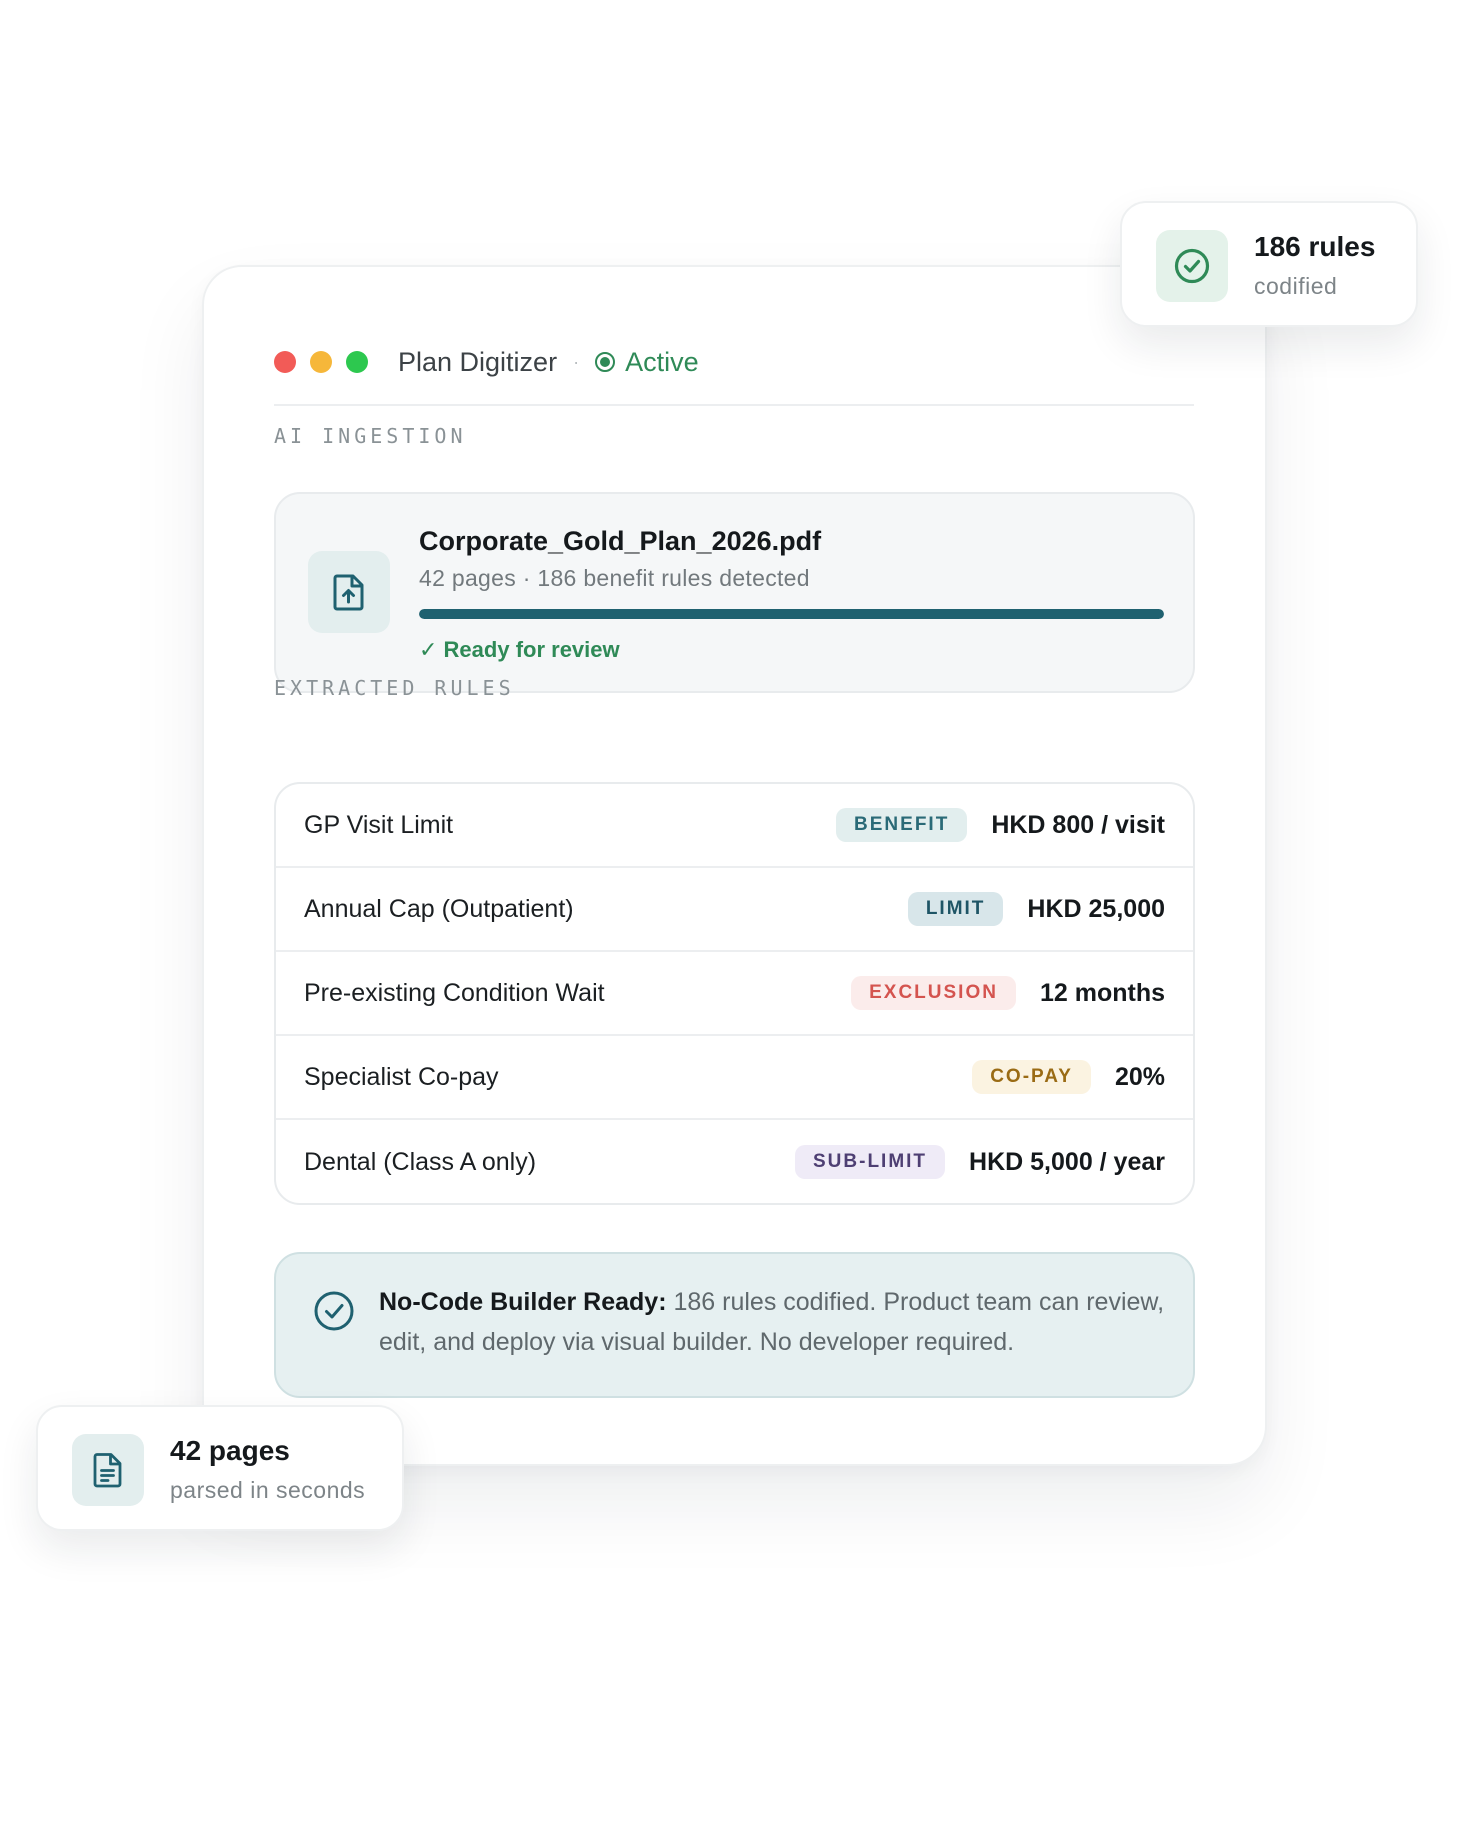 The width and height of the screenshot is (1470, 1821). What do you see at coordinates (220, 1468) in the screenshot?
I see `pages-parsed-badge: 42 pages parsed in seconds` at bounding box center [220, 1468].